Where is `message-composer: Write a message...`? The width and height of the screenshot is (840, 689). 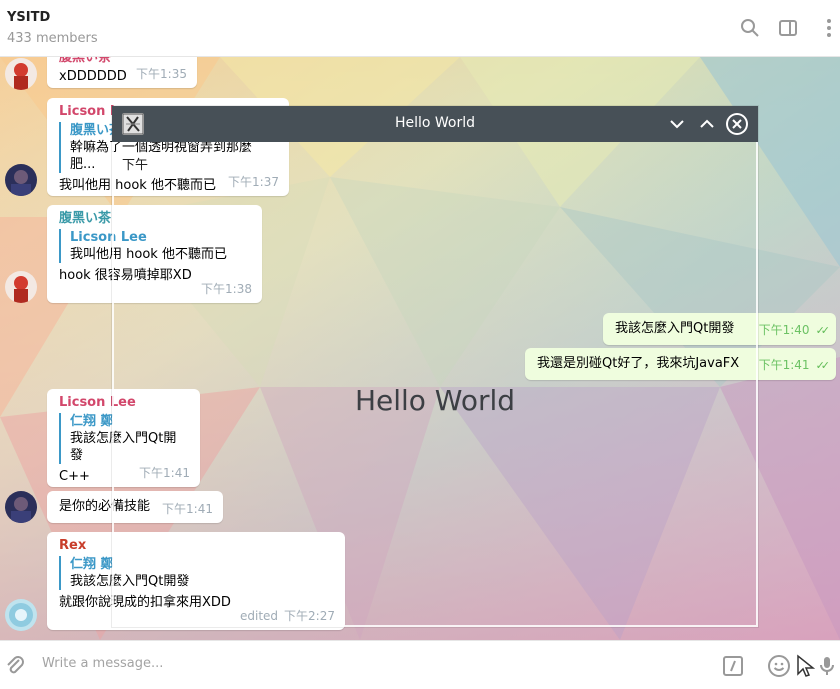
message-composer: Write a message... is located at coordinates (420, 664).